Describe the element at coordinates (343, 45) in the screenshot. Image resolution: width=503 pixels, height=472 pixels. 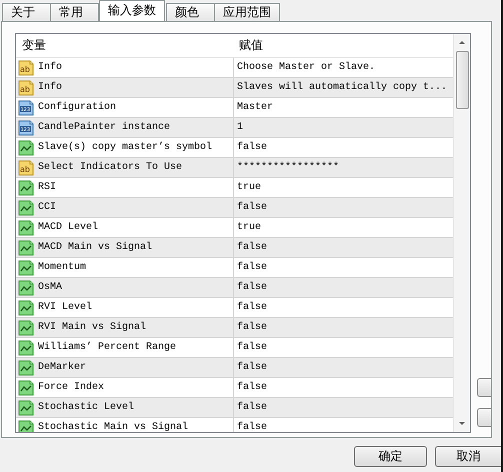
I see `column-header: 赋值` at that location.